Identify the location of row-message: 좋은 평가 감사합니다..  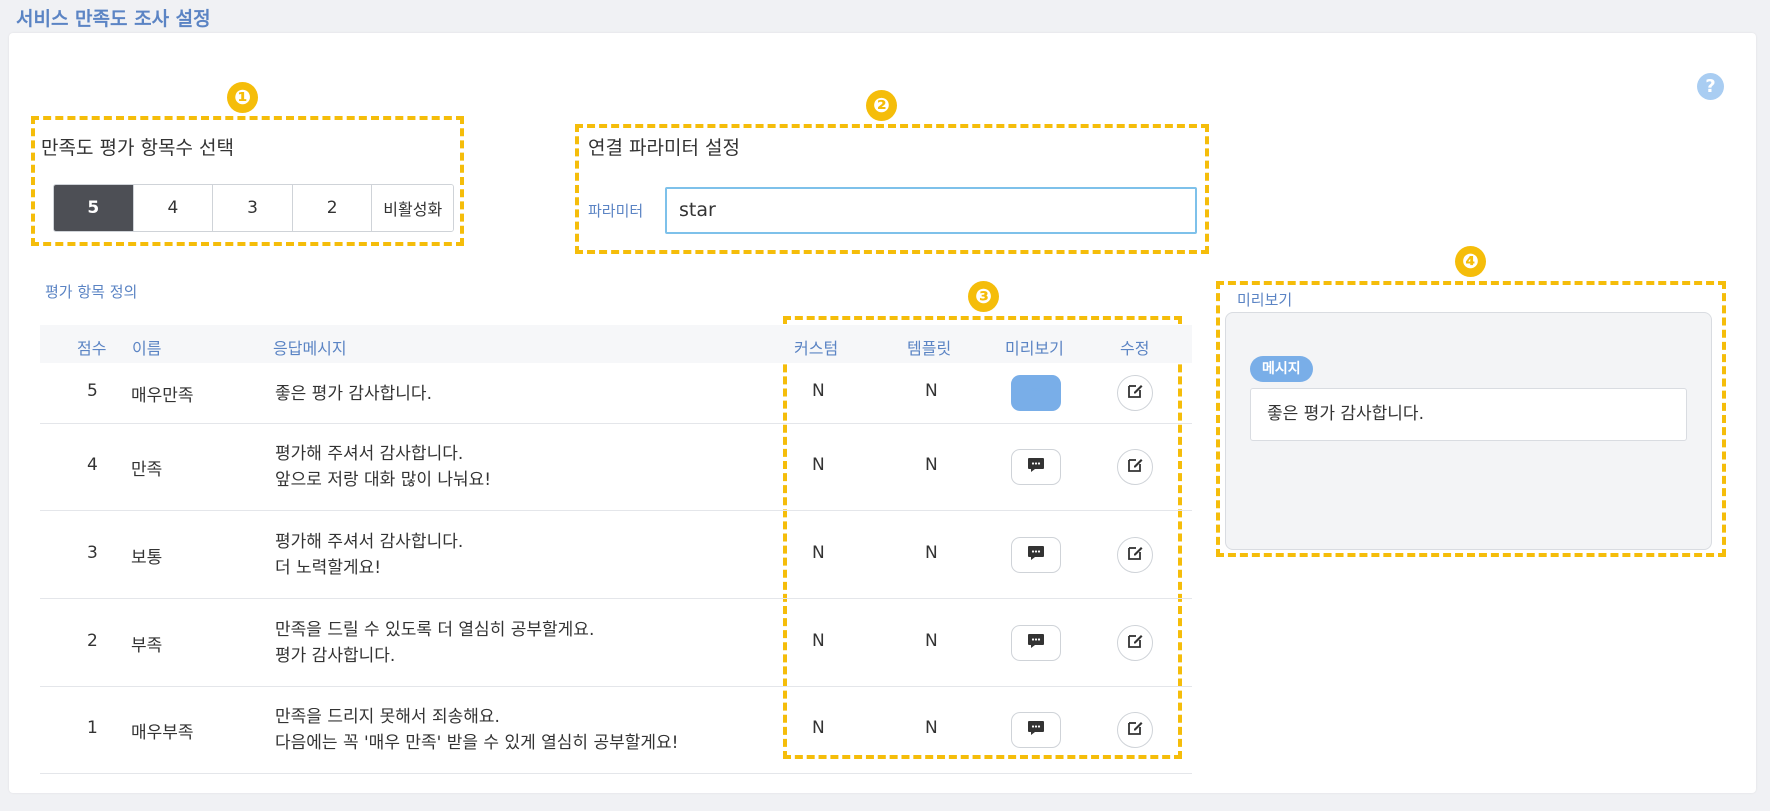
(353, 394).